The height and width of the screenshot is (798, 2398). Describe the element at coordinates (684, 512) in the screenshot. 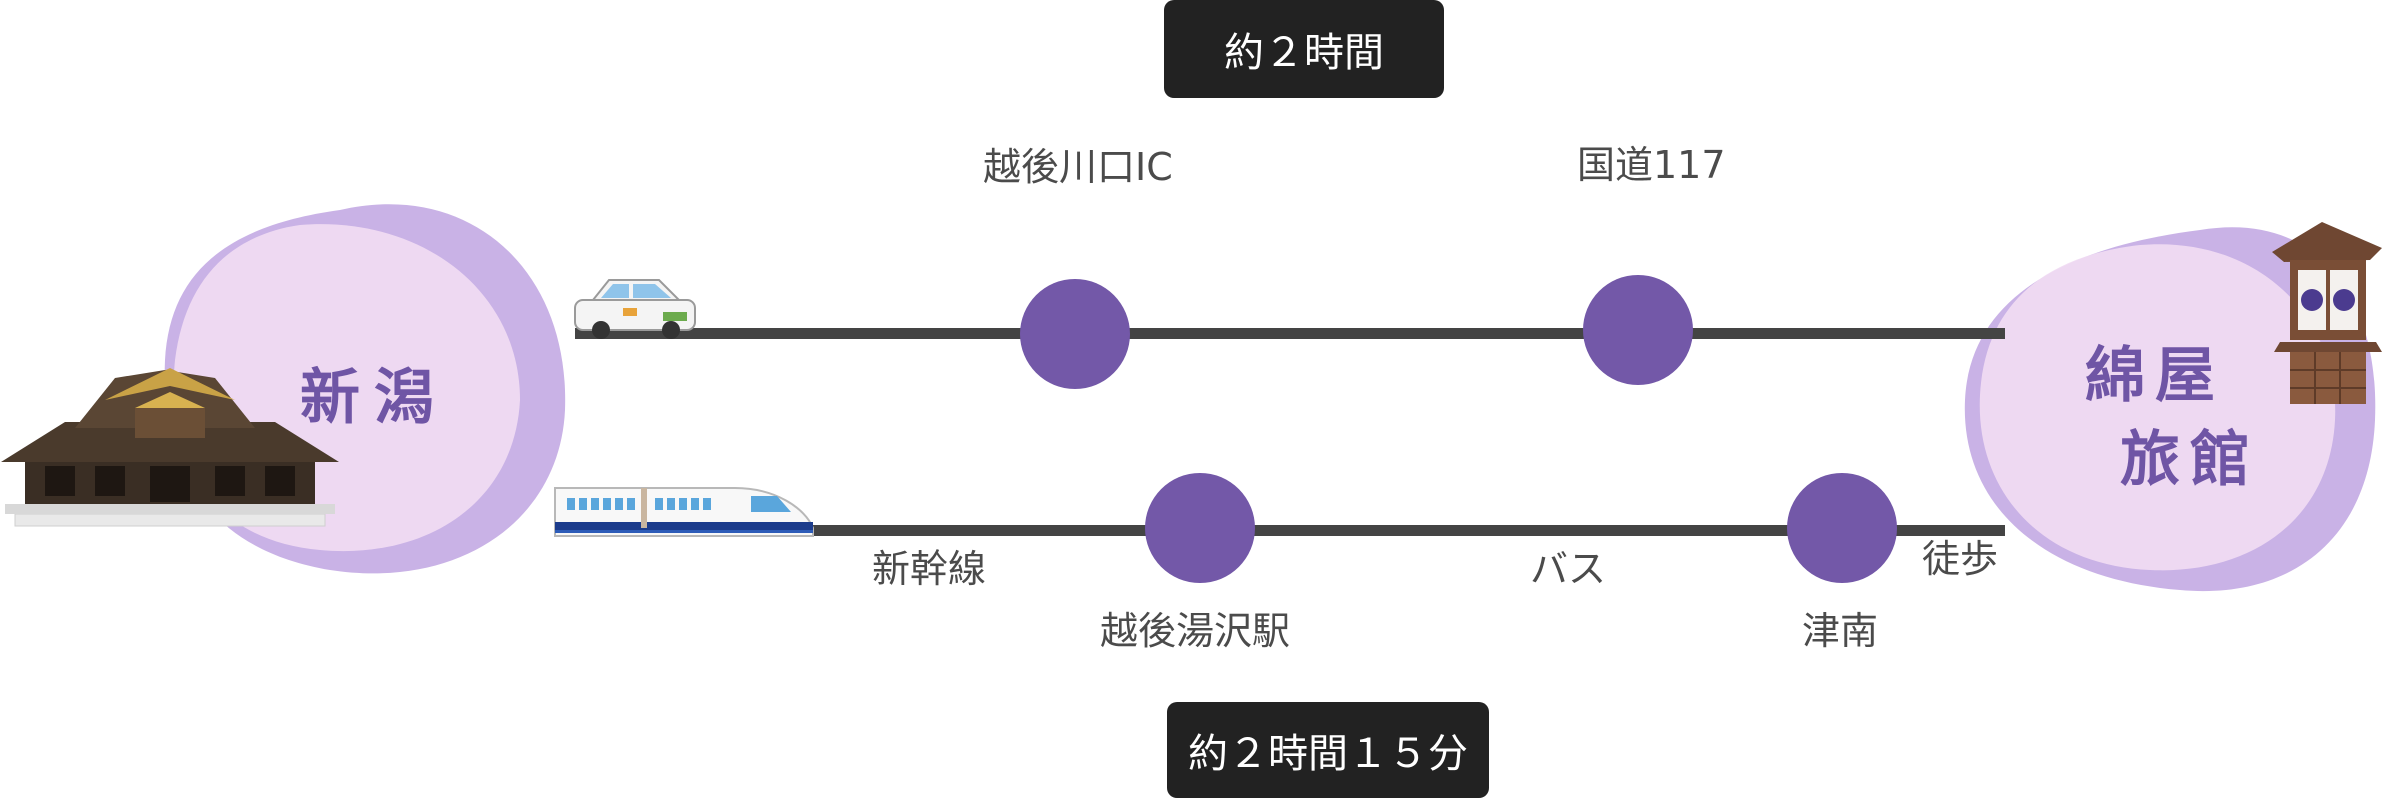

I see `shinkansen-icon` at that location.